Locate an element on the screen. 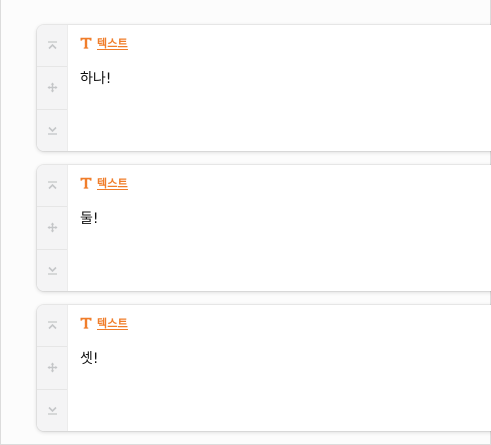 The image size is (491, 445). block-content: 텍스트 셋! is located at coordinates (285, 341).